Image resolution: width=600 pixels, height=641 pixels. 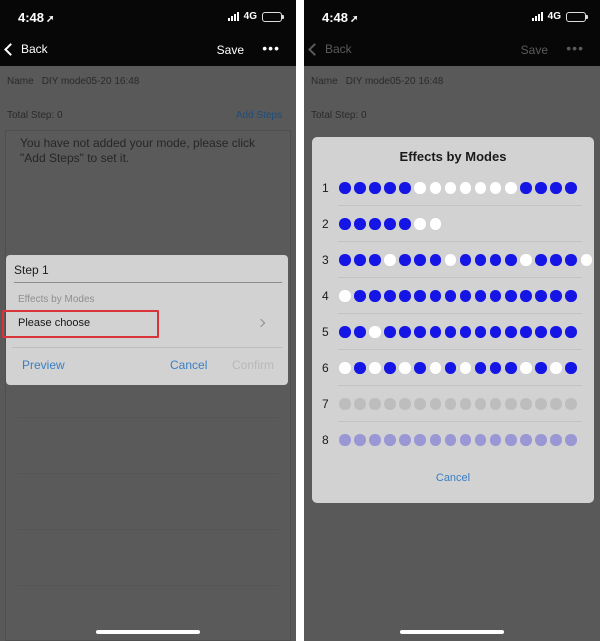 I want to click on confirm-button: Confirm, so click(x=253, y=365).